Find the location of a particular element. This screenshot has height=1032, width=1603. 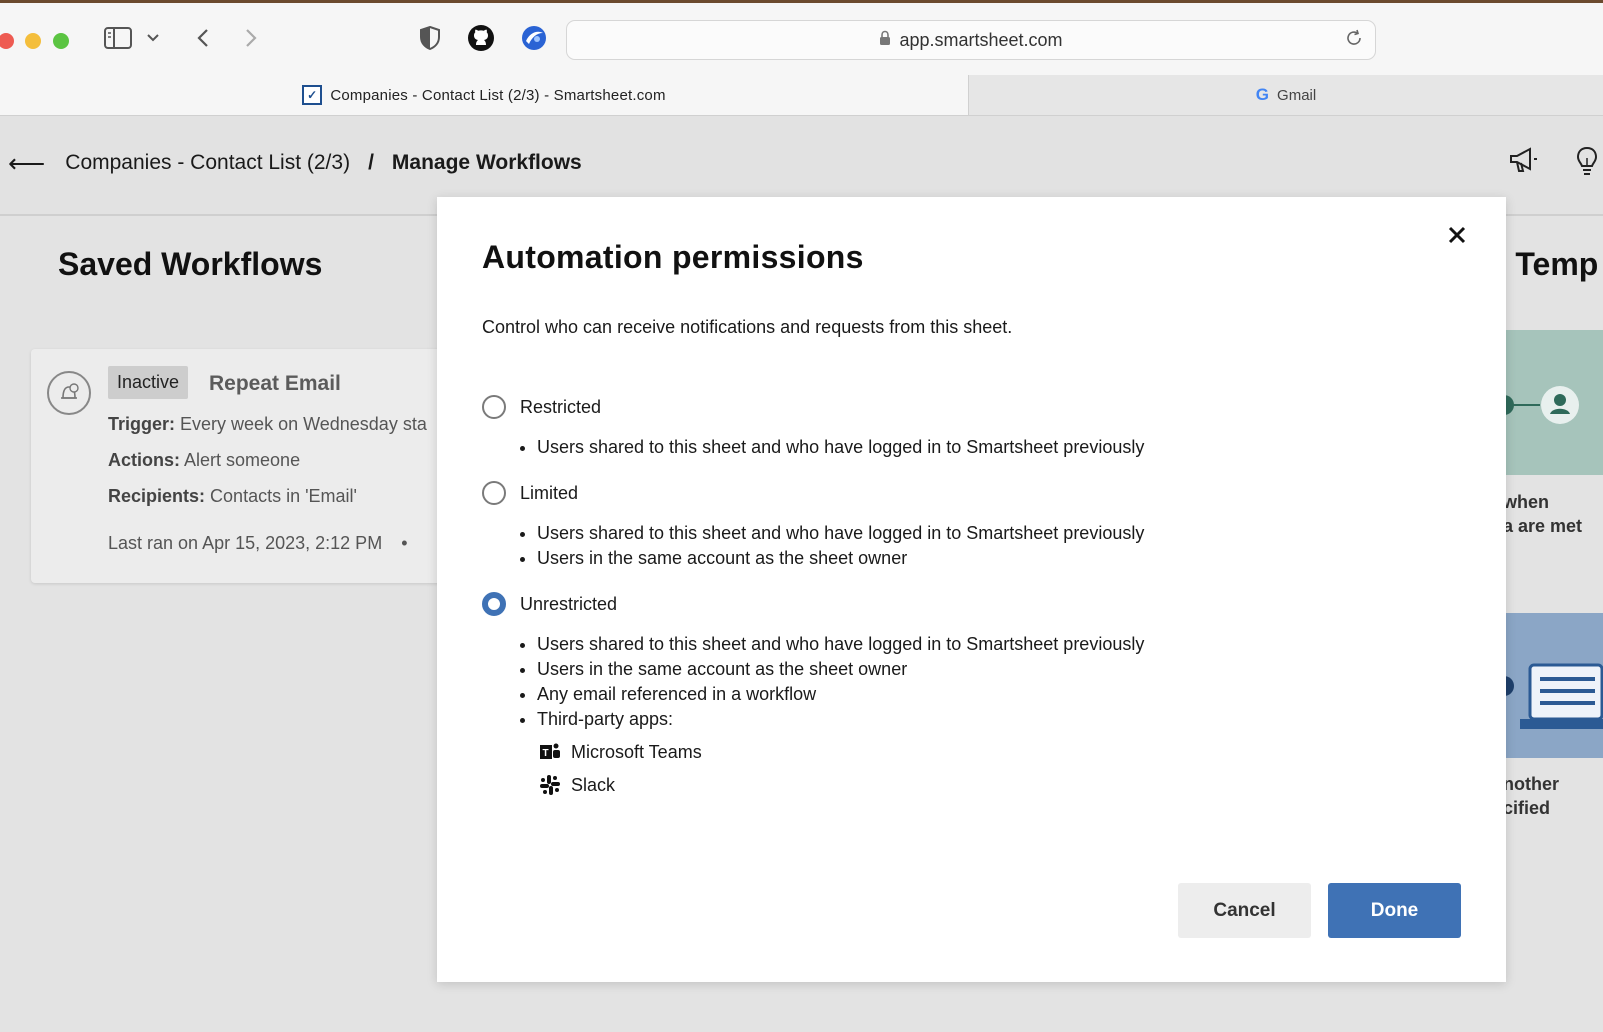

close-icon is located at coordinates (1457, 235).